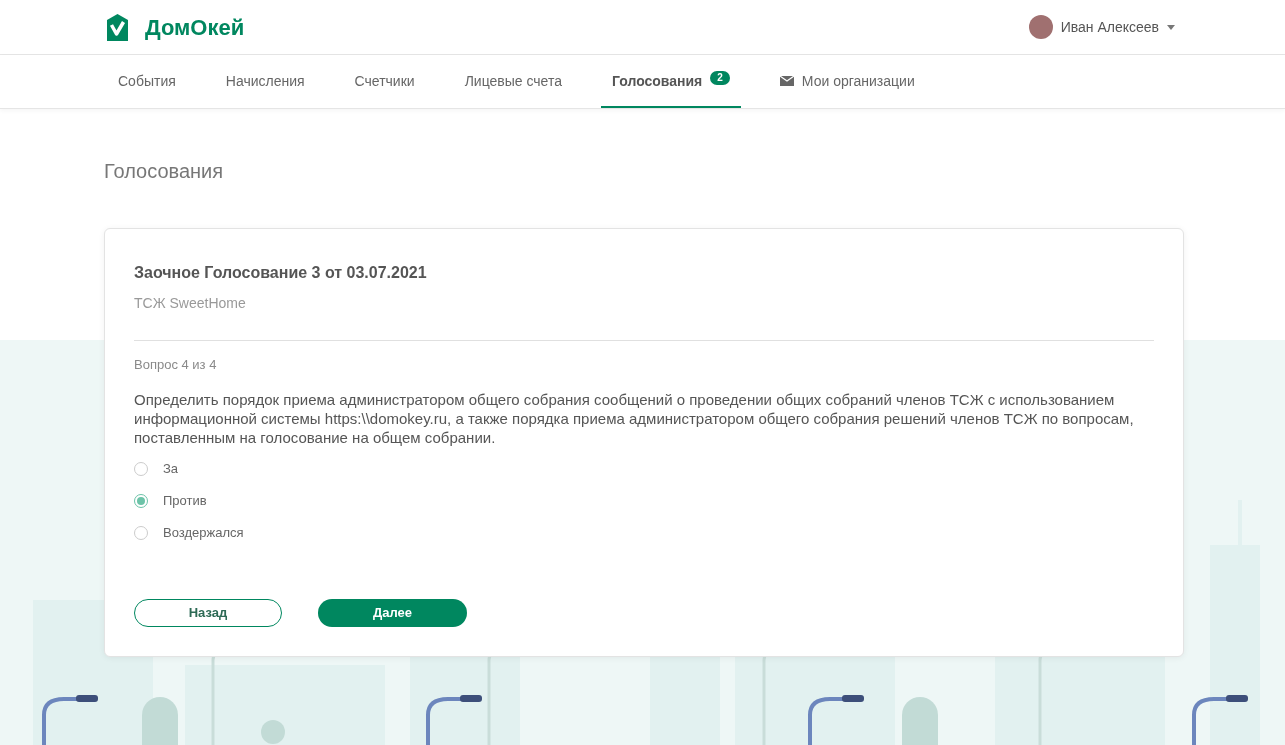  I want to click on nav-tab: Мои организации, so click(847, 81).